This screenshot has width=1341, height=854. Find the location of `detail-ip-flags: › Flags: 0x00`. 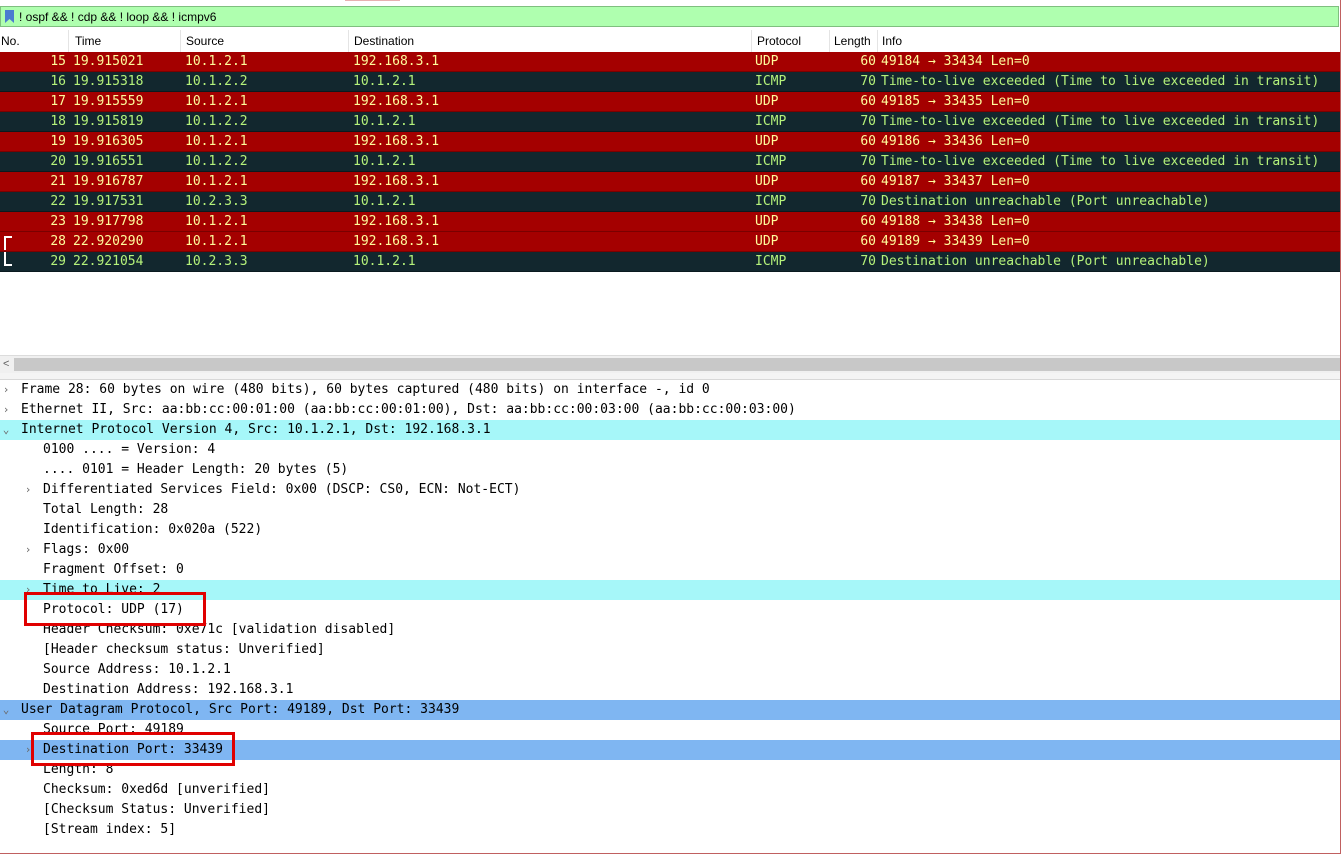

detail-ip-flags: › Flags: 0x00 is located at coordinates (670, 550).